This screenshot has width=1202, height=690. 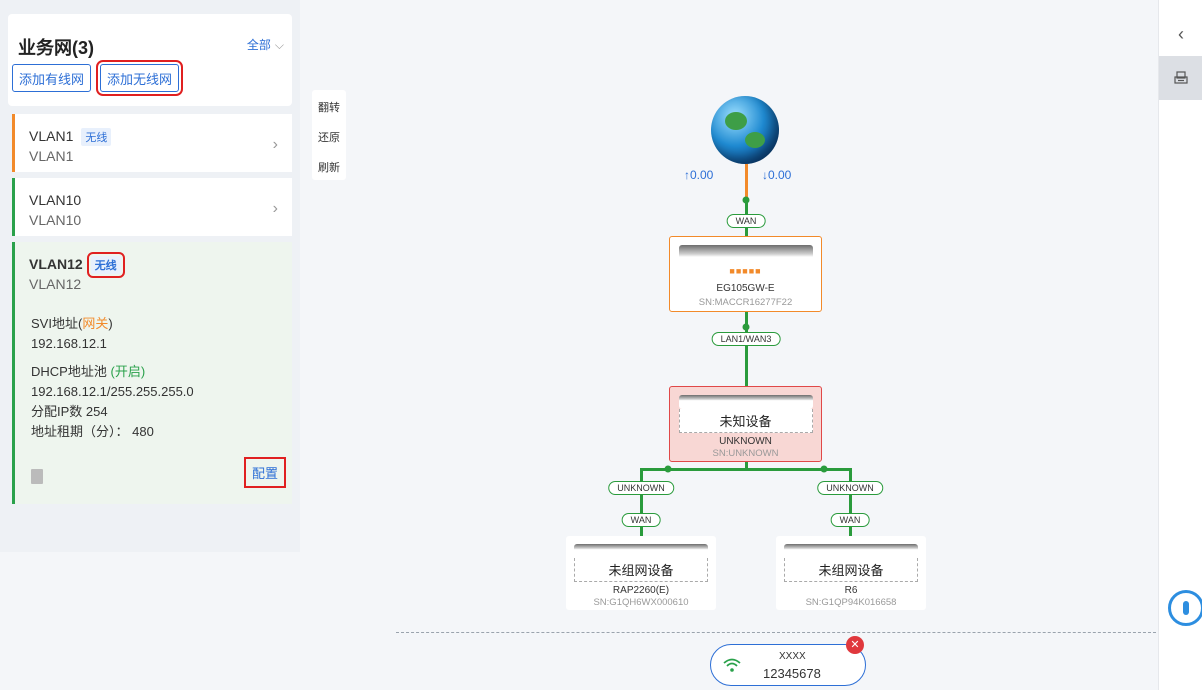 I want to click on vlan-subtitle: VLAN12, so click(x=55, y=284).